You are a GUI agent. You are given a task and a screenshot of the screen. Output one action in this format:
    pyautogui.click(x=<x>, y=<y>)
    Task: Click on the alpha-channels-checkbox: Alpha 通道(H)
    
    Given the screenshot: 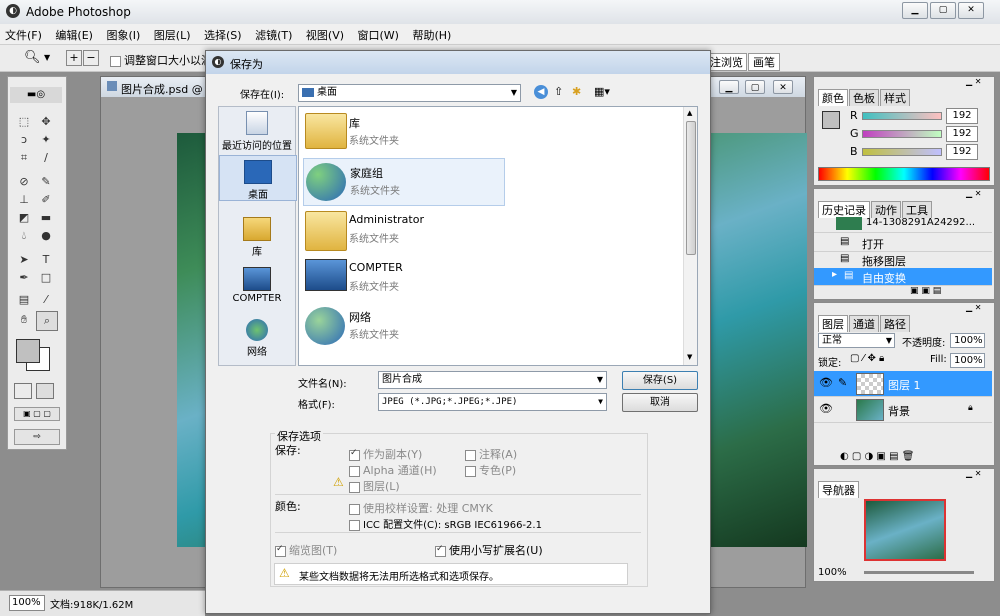 What is the action you would take?
    pyautogui.click(x=393, y=470)
    